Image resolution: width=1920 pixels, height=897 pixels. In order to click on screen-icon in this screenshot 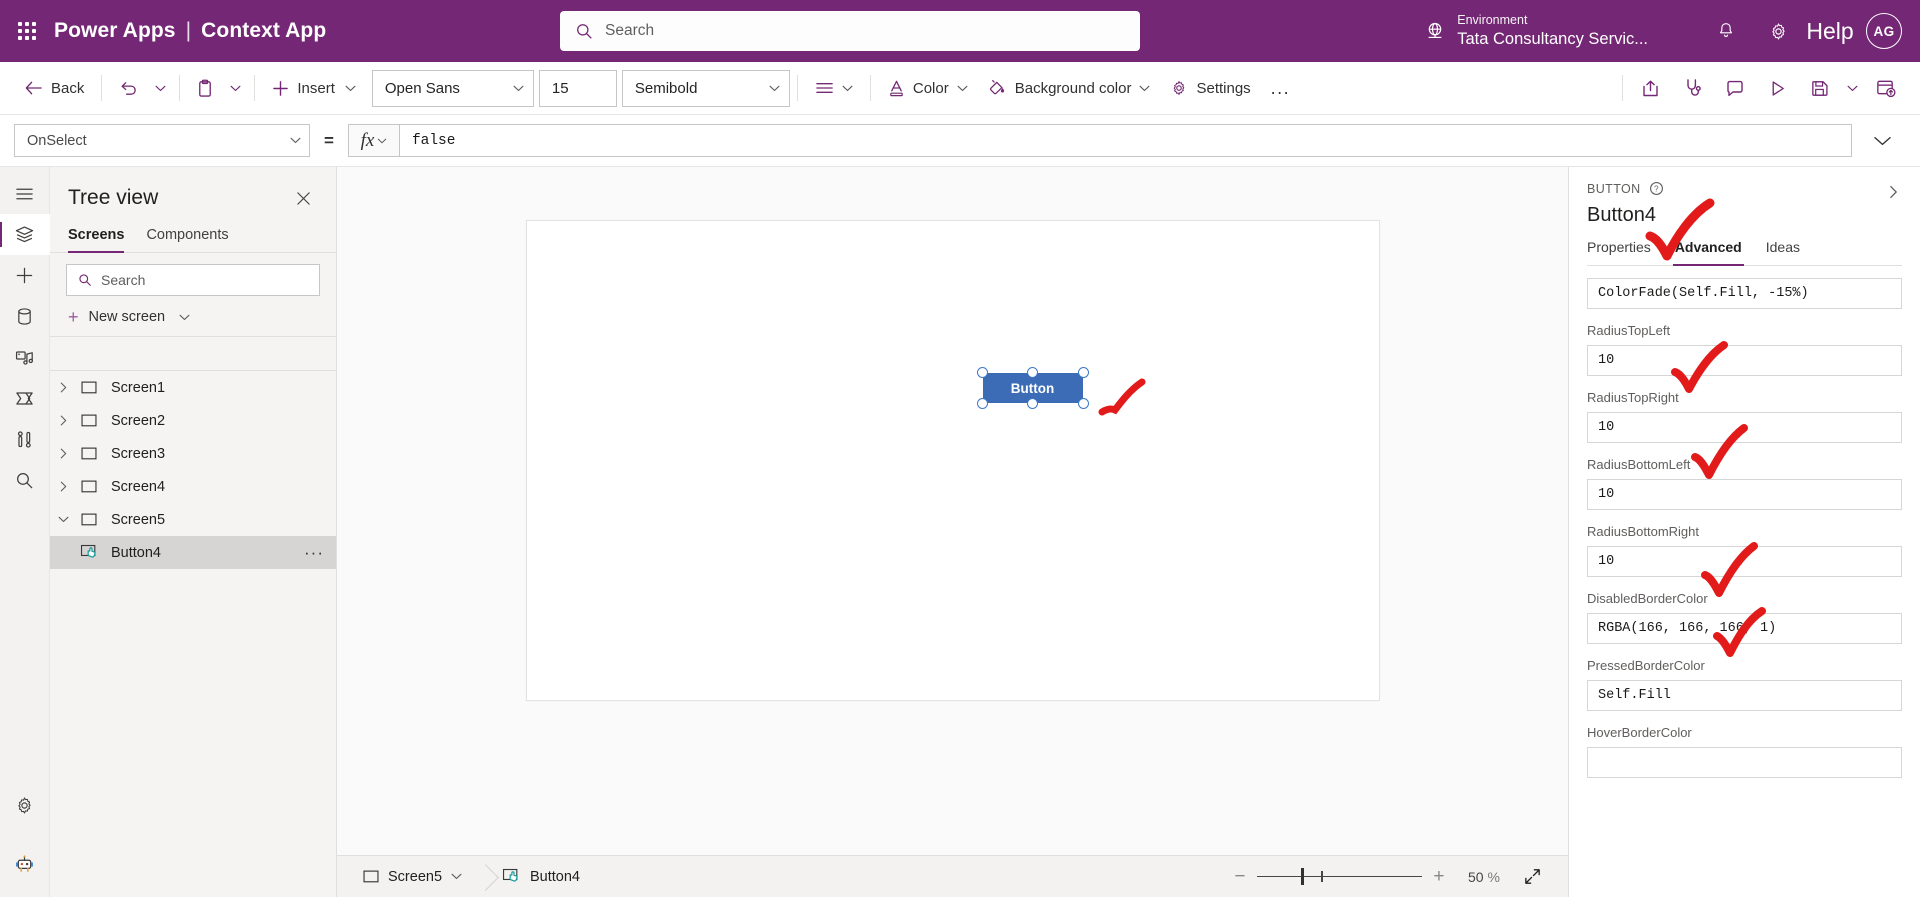, I will do `click(89, 387)`.